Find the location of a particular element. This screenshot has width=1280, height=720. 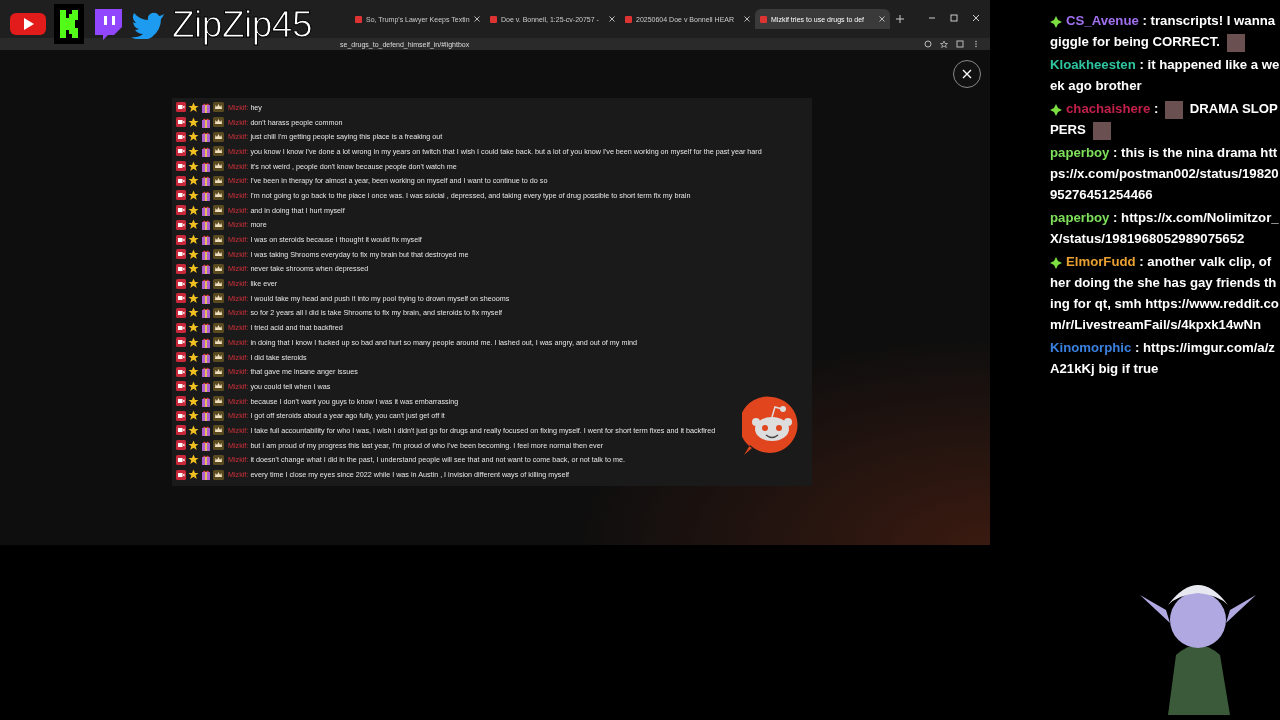

chat-message: Kinomorphic : https://imgur.com/a/zA21kKj big if true is located at coordinates (1163, 358).